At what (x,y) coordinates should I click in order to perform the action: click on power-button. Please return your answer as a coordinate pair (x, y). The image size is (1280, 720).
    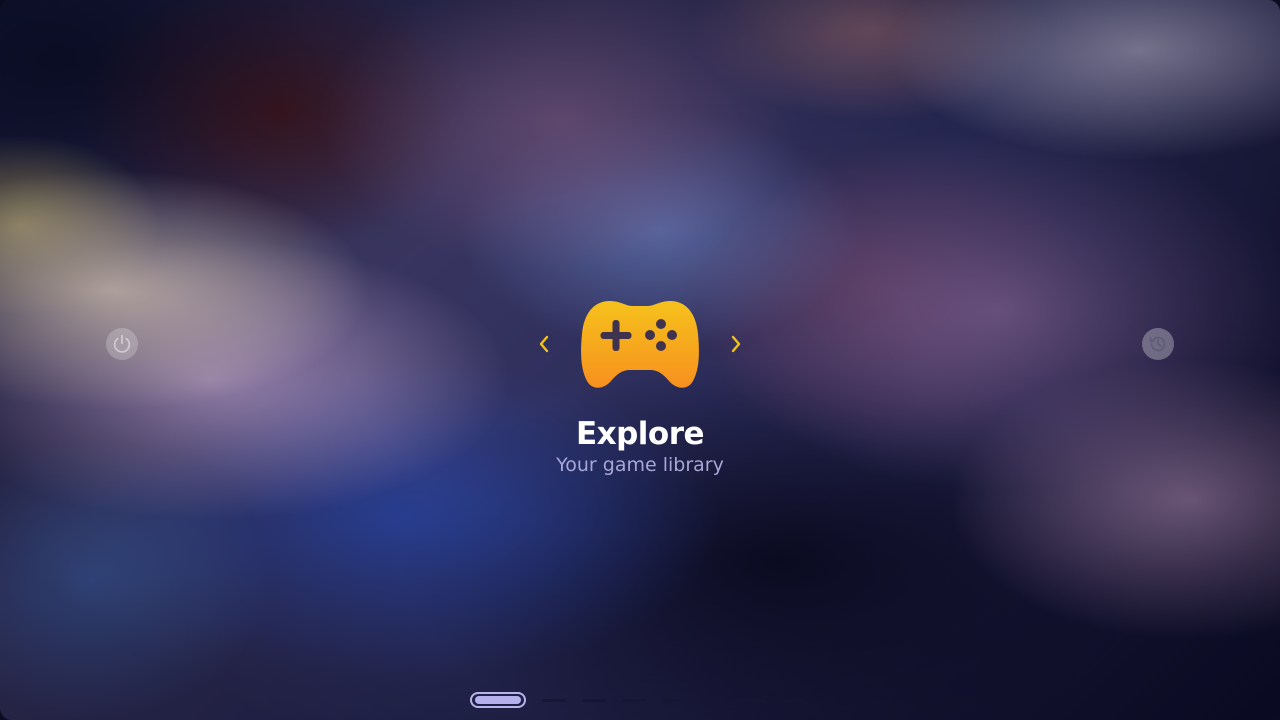
    Looking at the image, I should click on (122, 344).